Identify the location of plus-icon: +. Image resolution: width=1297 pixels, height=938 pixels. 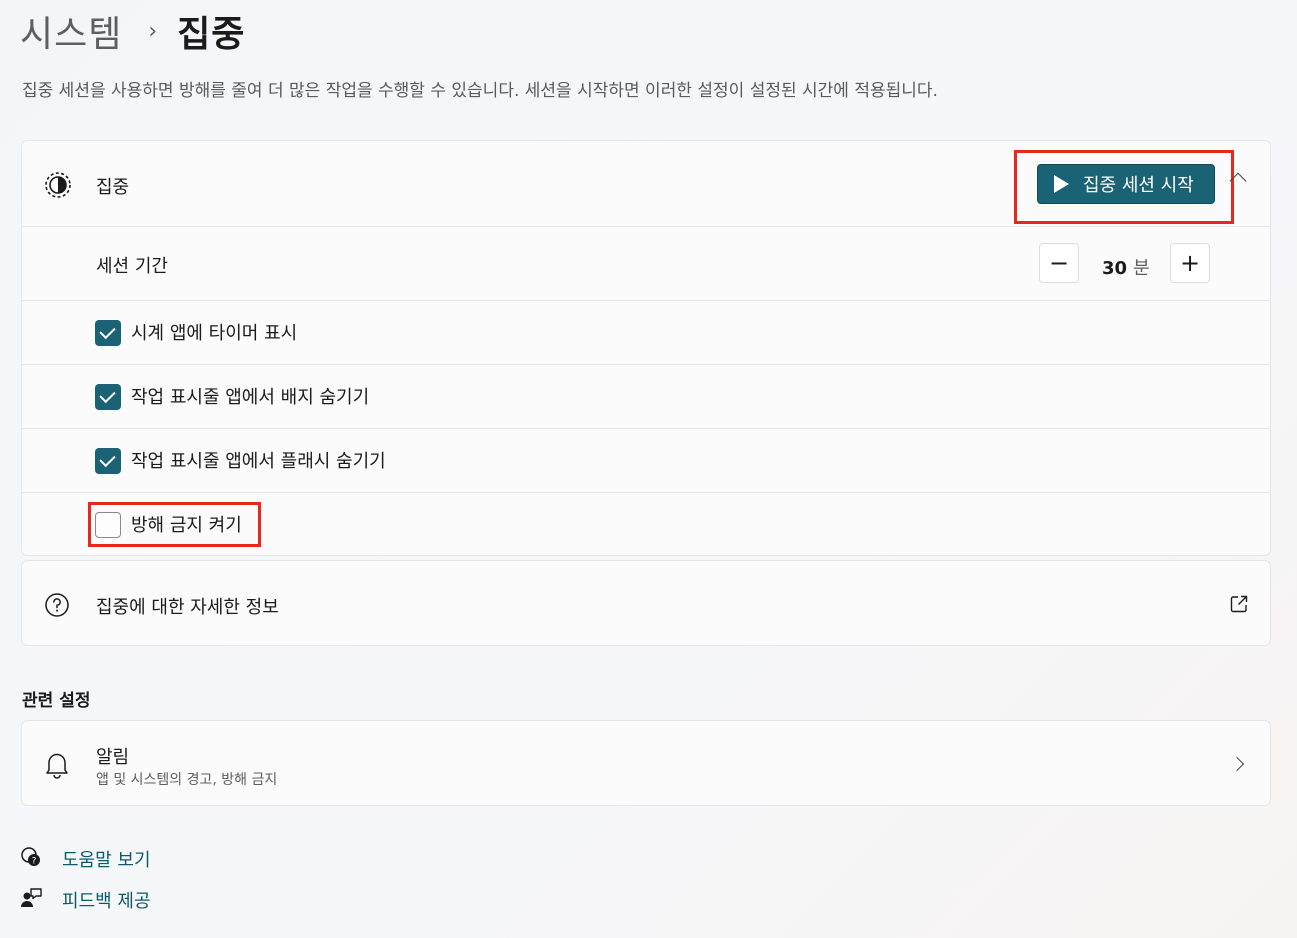
(1190, 263).